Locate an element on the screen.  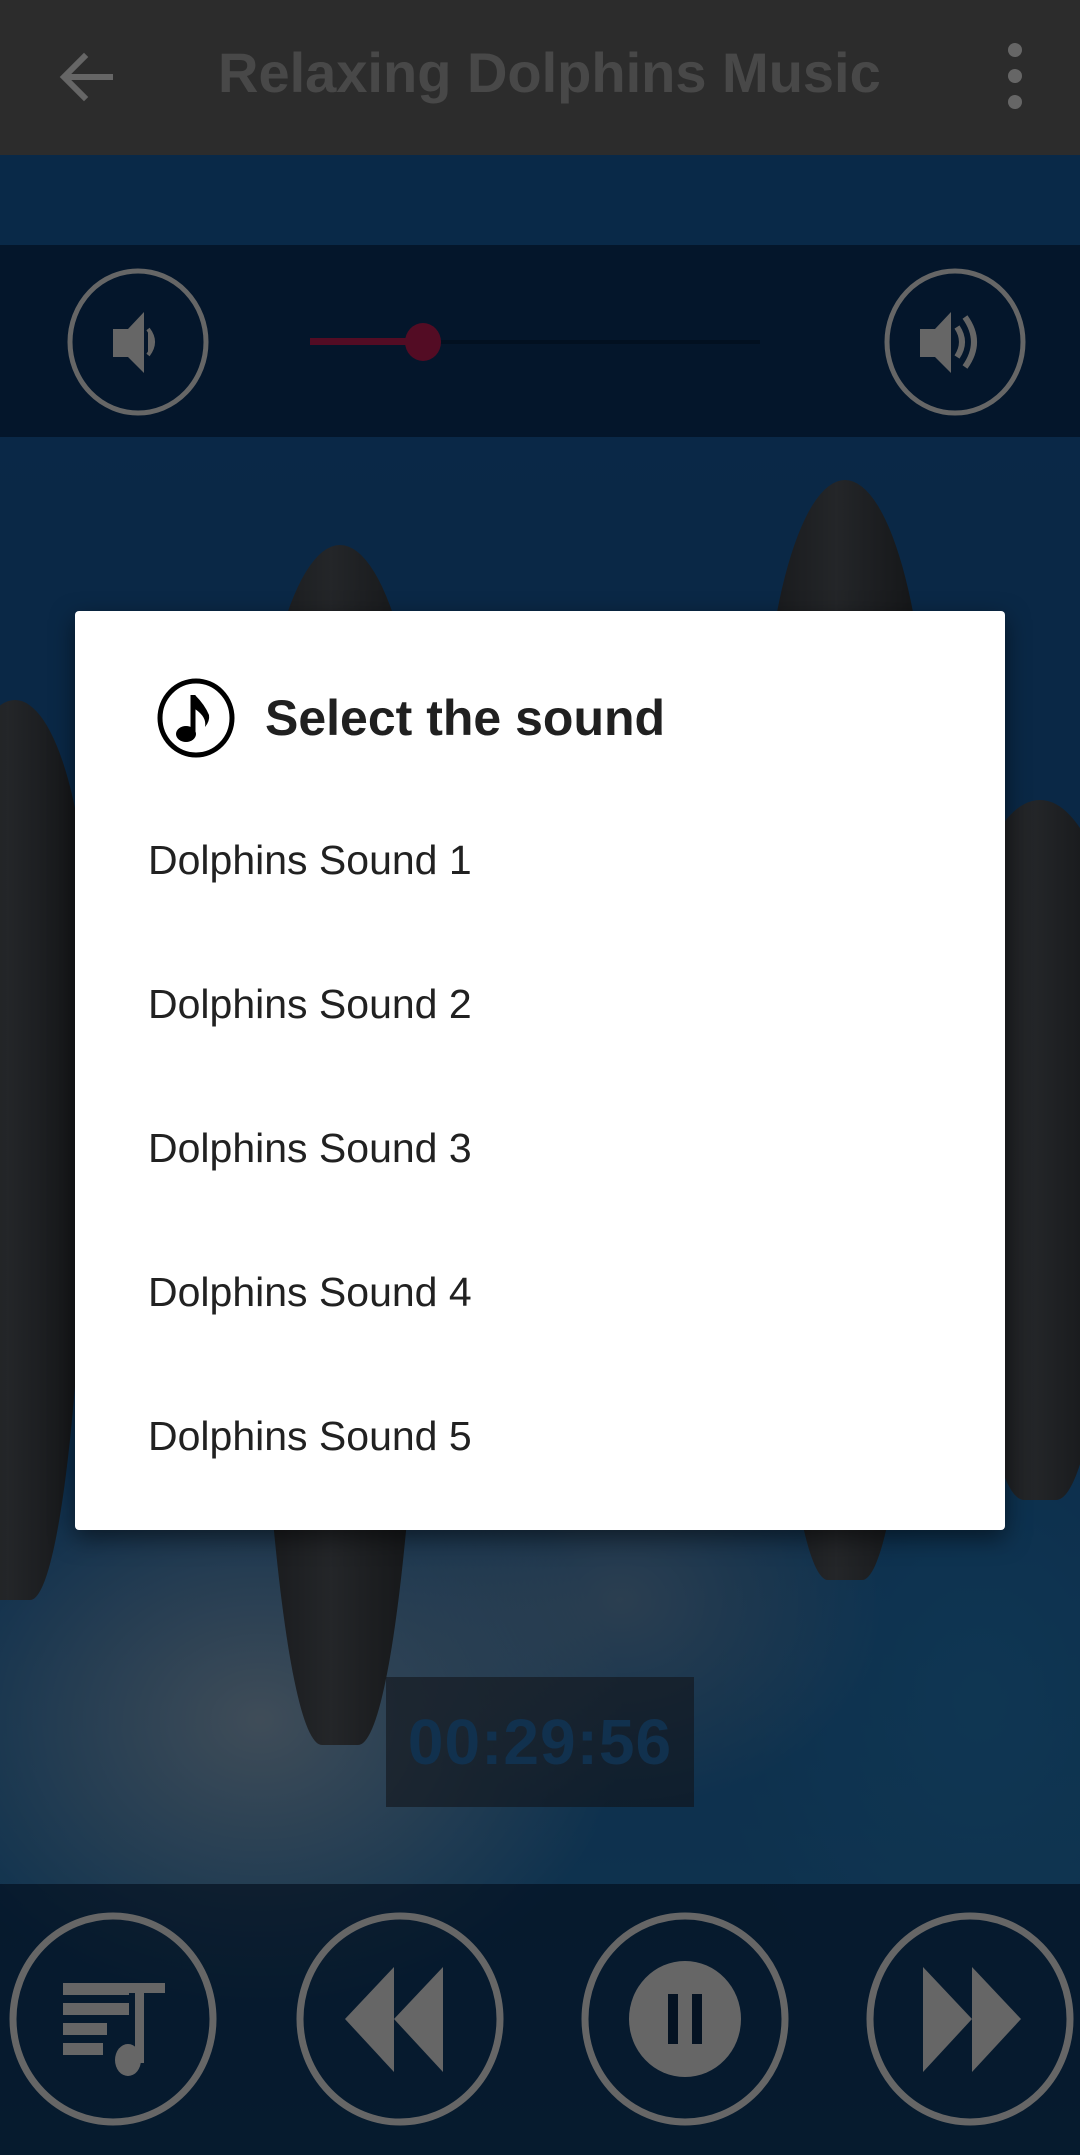
dialog-header: Select the sound is located at coordinates (410, 718).